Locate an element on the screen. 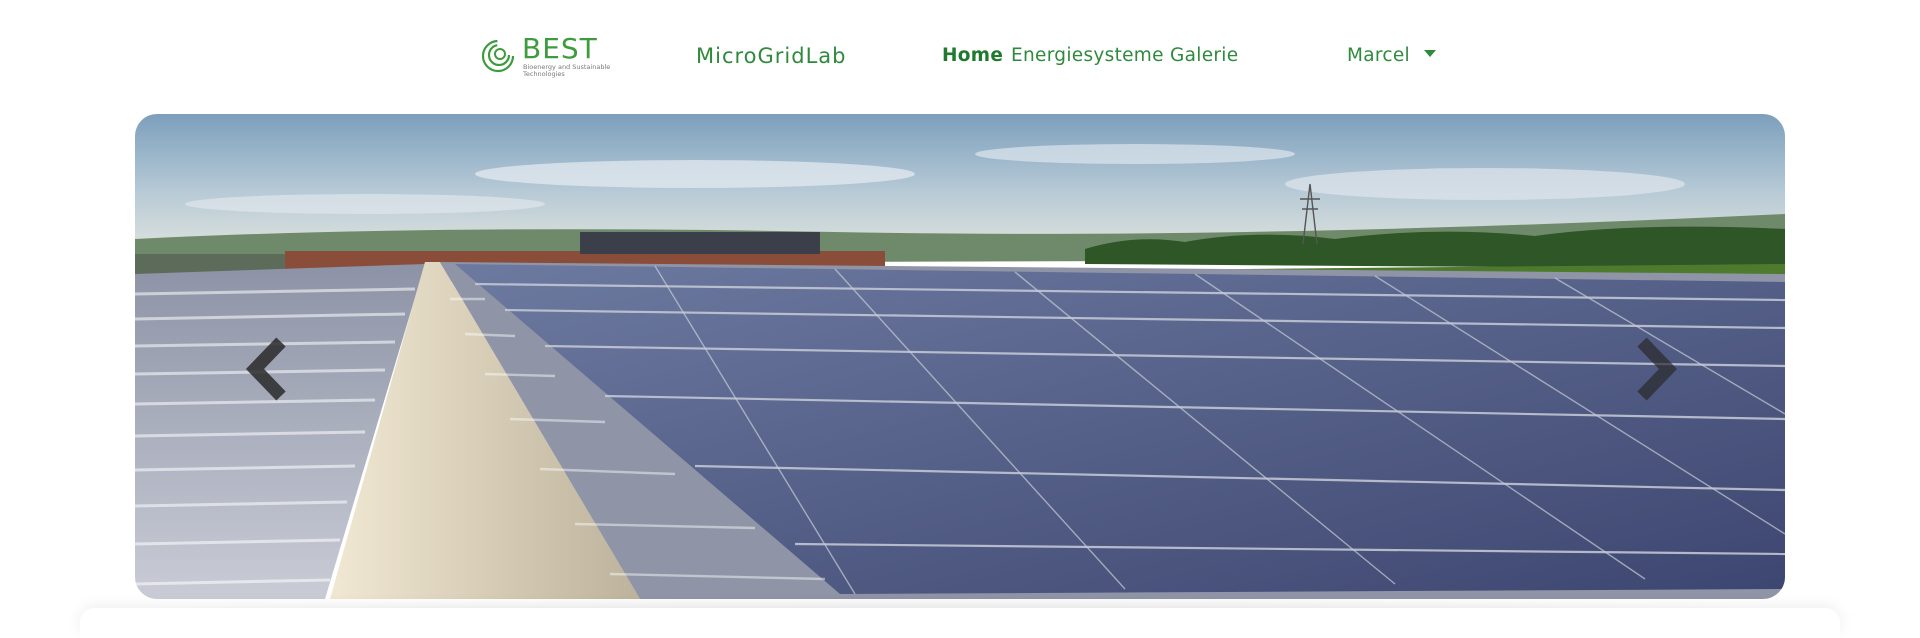 The width and height of the screenshot is (1920, 638). brand-link: MicroGridLab is located at coordinates (771, 56).